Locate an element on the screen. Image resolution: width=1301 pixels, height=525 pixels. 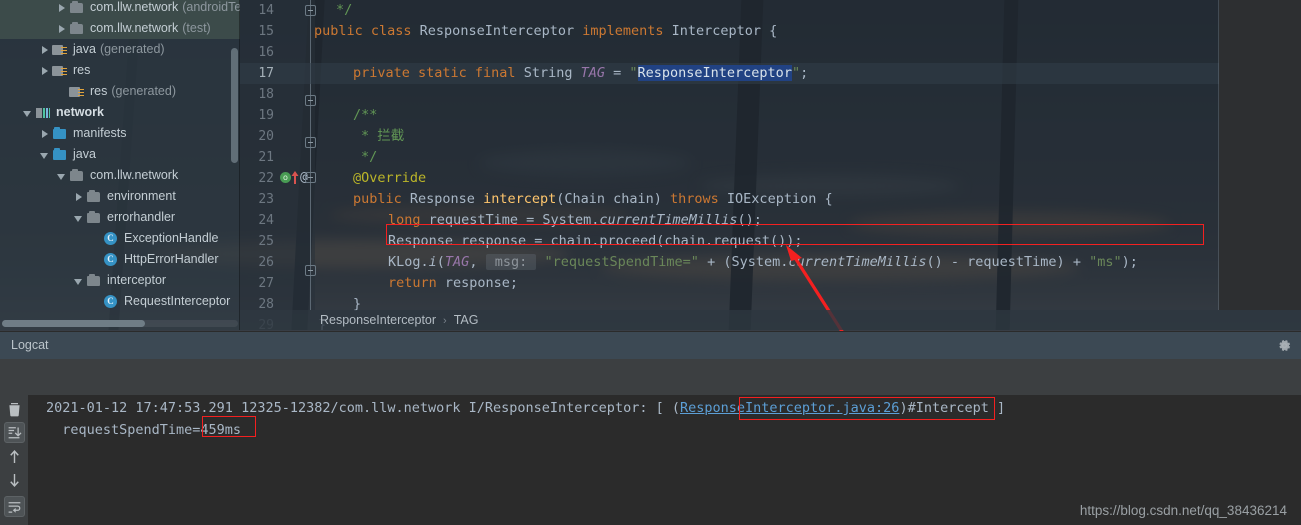
code-line-14: 14 */ is located at coordinates (770, 10).